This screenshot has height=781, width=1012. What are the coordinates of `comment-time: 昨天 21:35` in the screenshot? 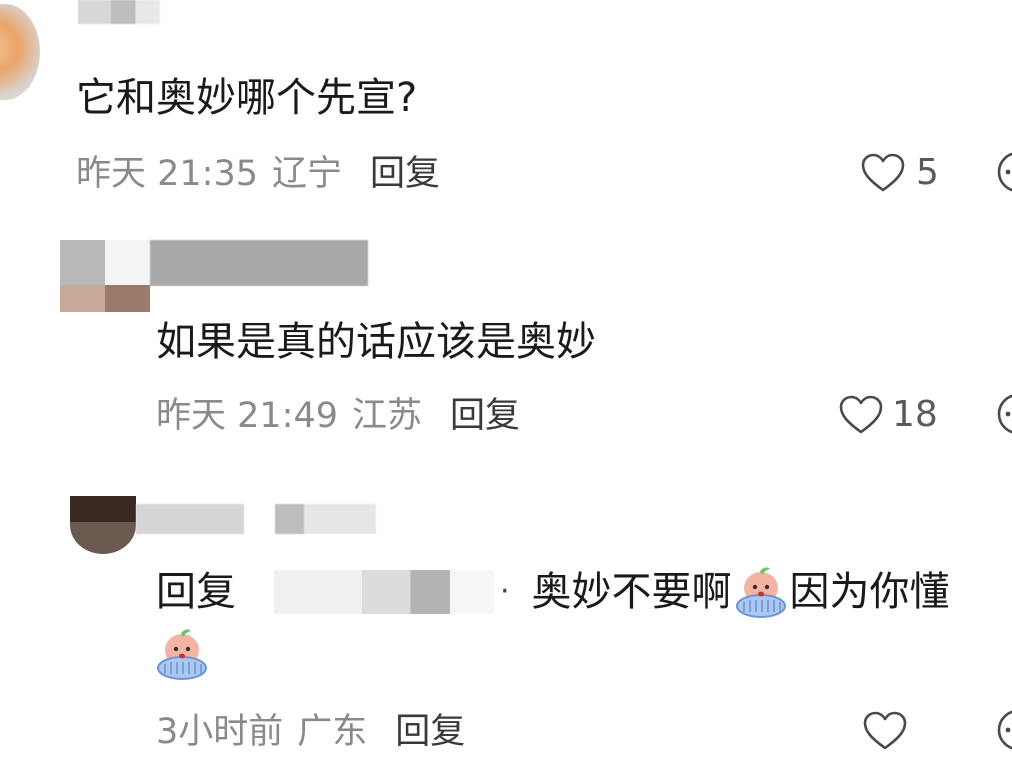 It's located at (167, 173).